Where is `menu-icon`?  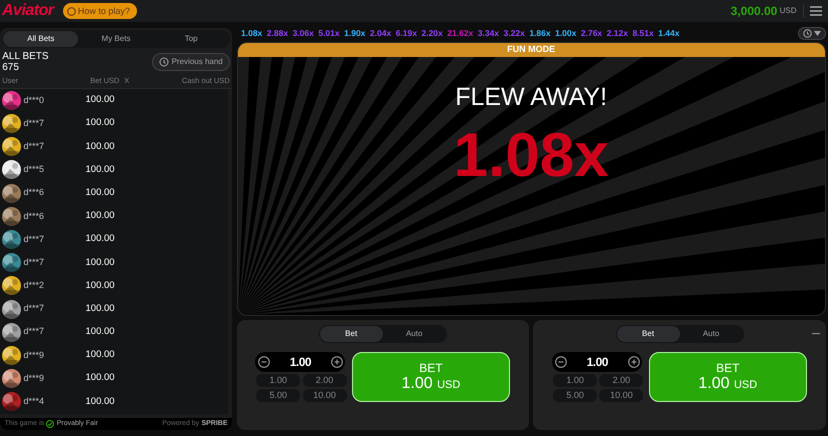 menu-icon is located at coordinates (816, 11).